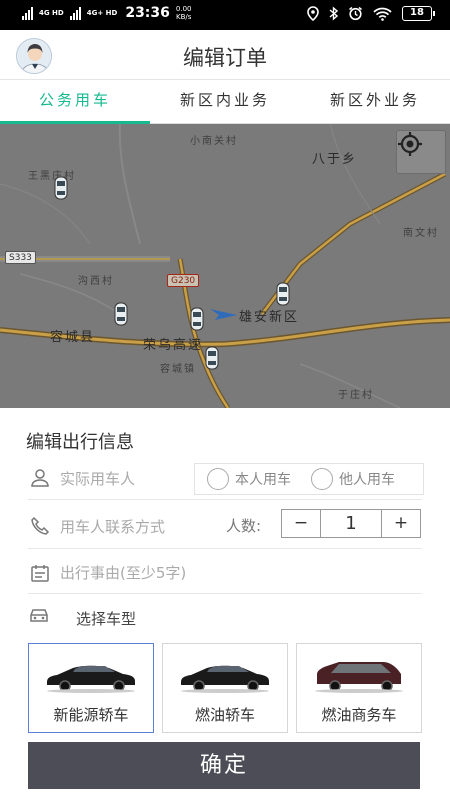  What do you see at coordinates (106, 619) in the screenshot?
I see `car-type-label: 选择车型` at bounding box center [106, 619].